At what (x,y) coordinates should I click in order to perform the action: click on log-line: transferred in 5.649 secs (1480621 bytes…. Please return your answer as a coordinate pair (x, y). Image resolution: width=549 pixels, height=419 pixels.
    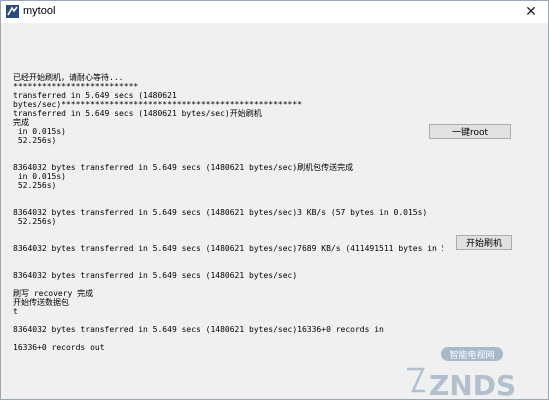
    Looking at the image, I should click on (137, 113).